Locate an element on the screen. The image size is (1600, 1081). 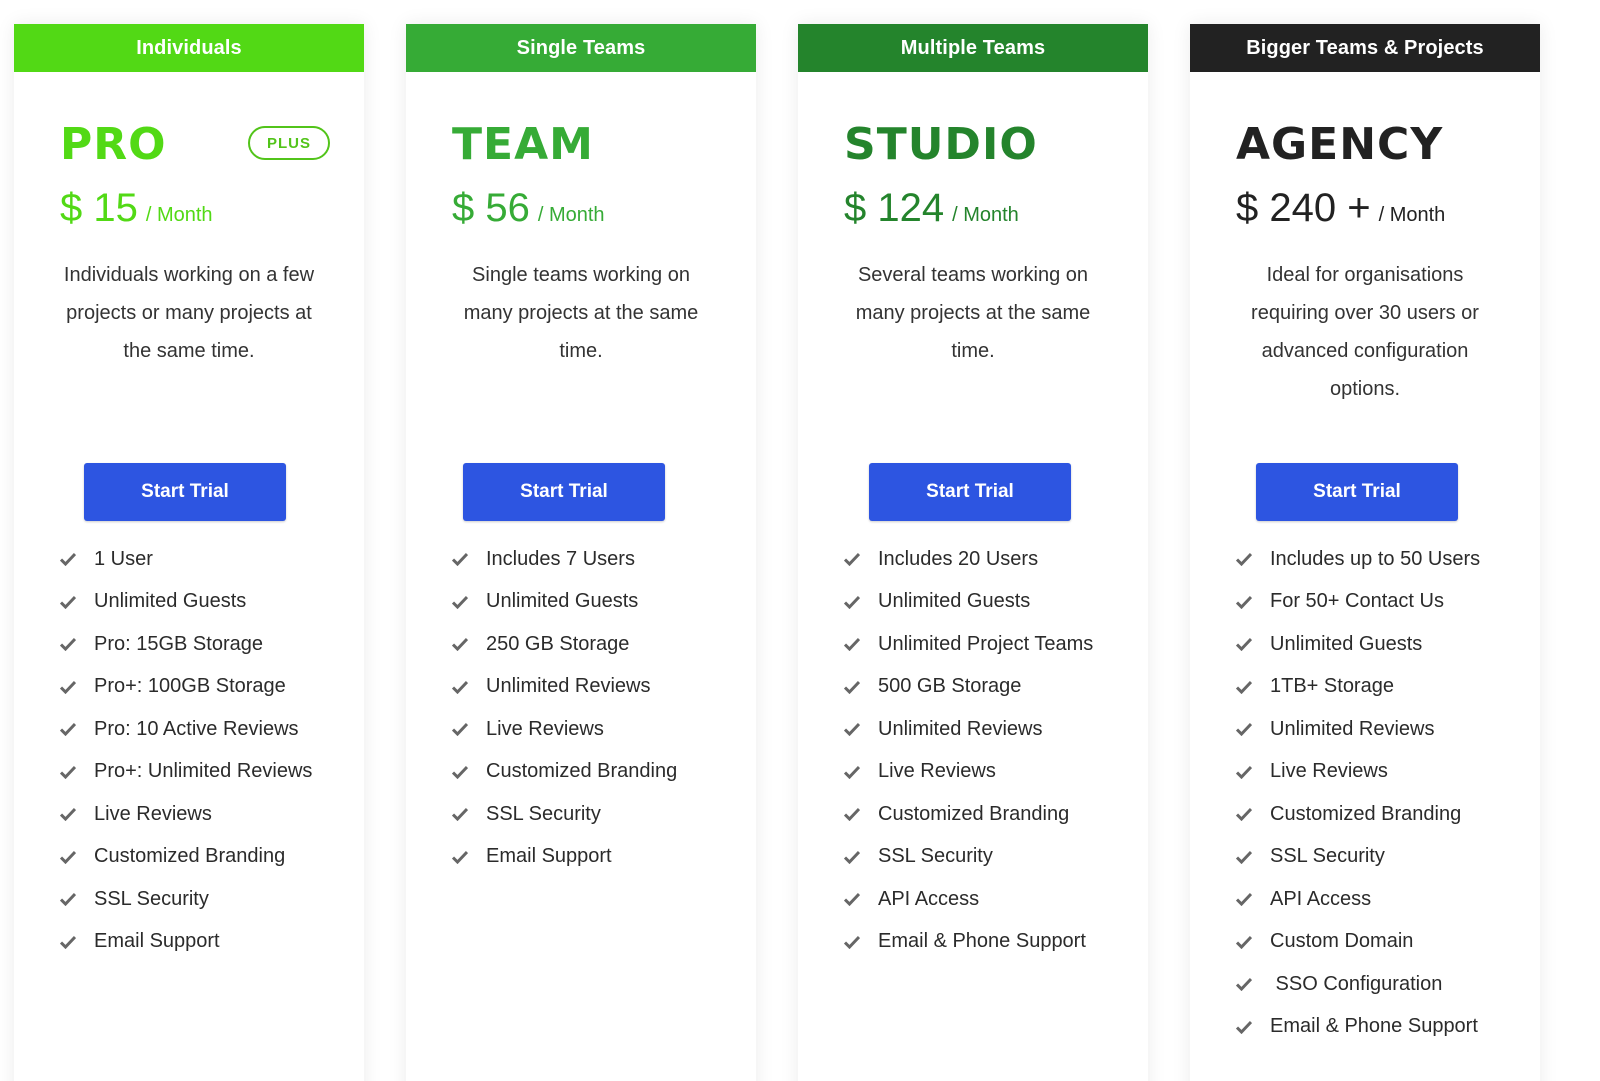
feature-item: Unlimited Project Teams is located at coordinates (968, 644).